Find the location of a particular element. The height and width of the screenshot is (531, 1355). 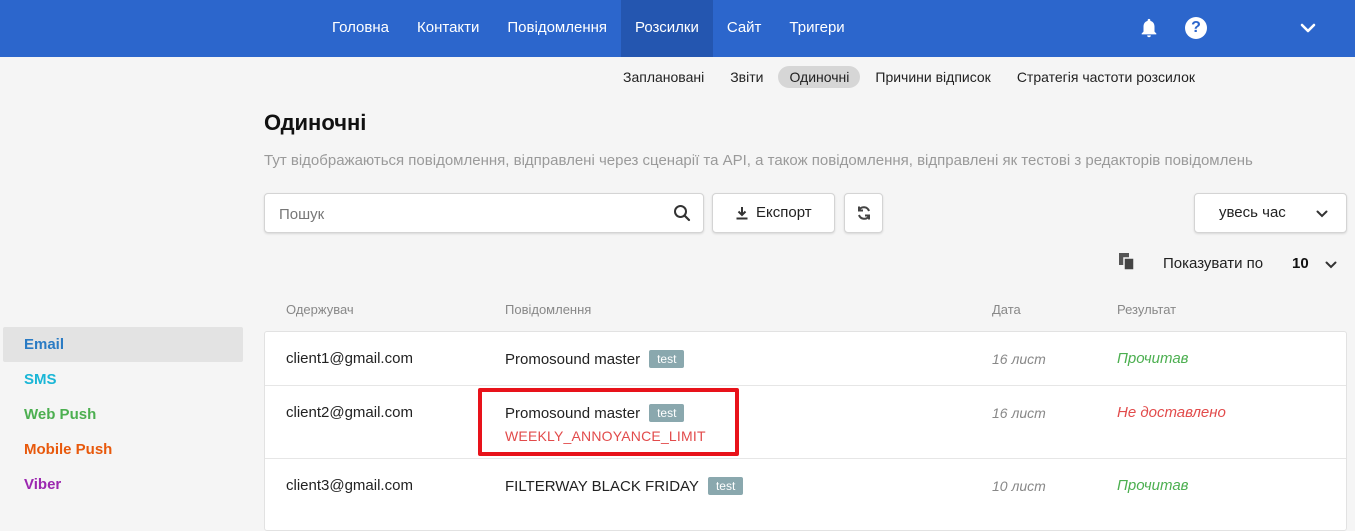

period-label: увесь час is located at coordinates (1252, 212).